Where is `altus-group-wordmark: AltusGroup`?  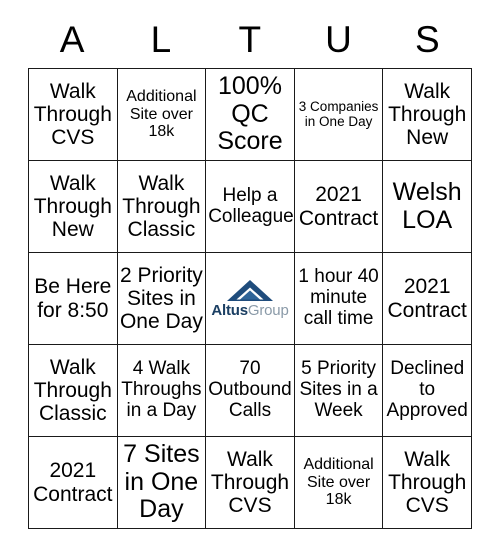
altus-group-wordmark: AltusGroup is located at coordinates (249, 310).